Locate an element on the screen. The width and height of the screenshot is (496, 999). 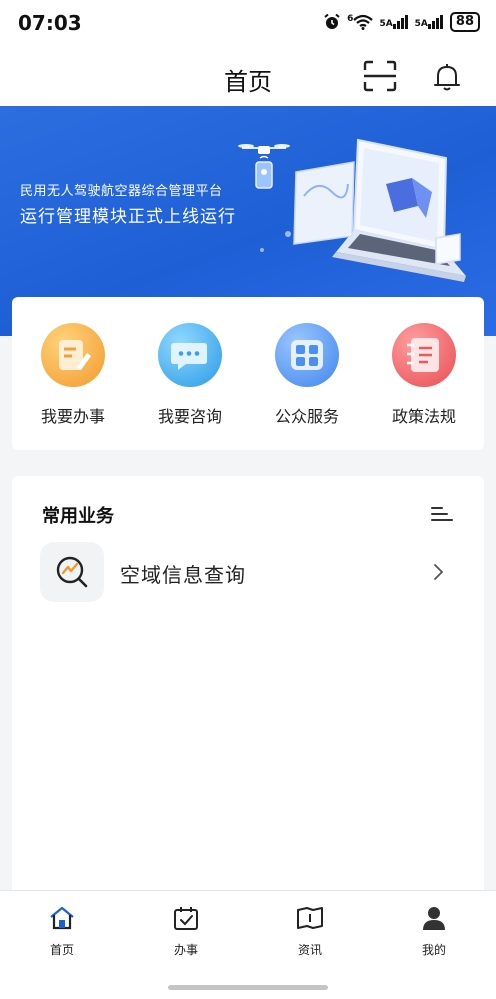
book-icon is located at coordinates (310, 918).